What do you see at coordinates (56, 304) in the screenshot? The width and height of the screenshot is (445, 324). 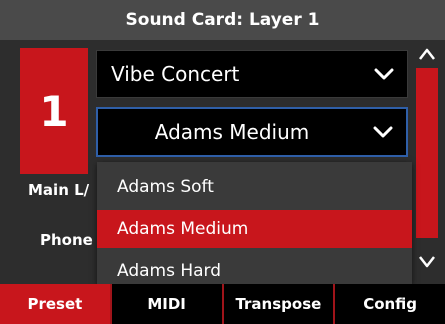 I see `tab-preset: Preset` at bounding box center [56, 304].